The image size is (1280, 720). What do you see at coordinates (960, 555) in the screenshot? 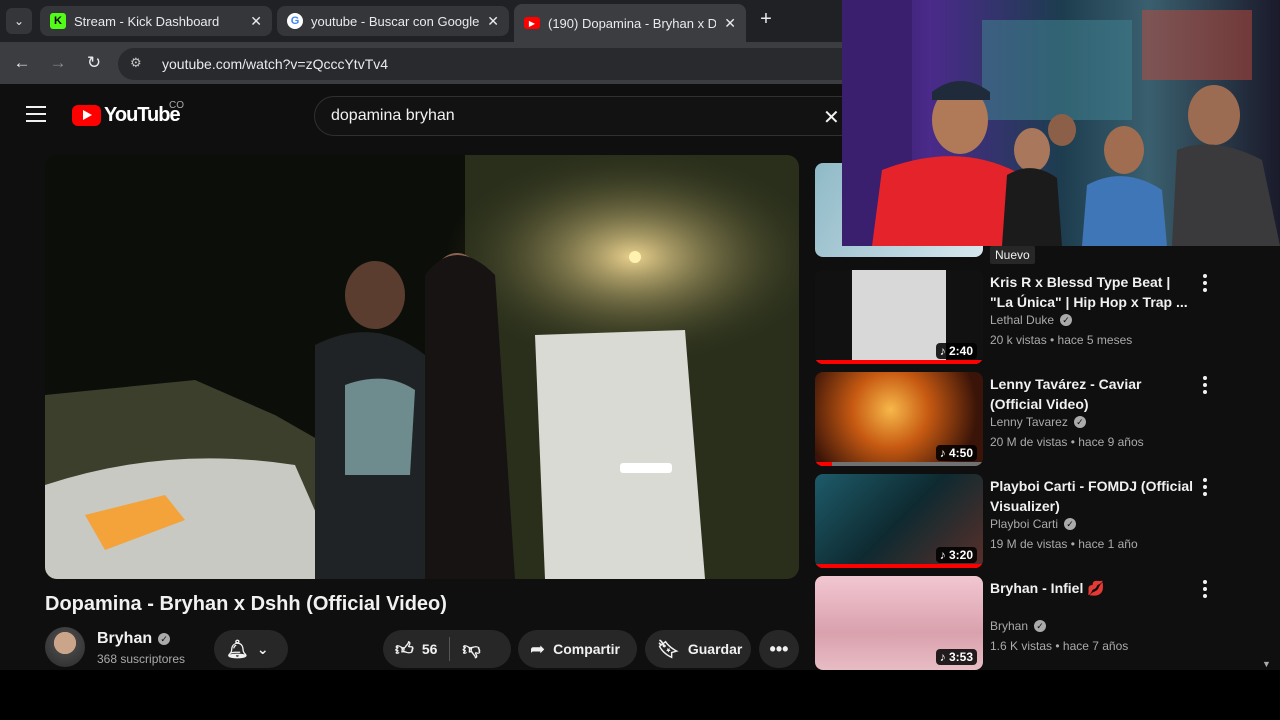
I see `duration-text: 3:20` at bounding box center [960, 555].